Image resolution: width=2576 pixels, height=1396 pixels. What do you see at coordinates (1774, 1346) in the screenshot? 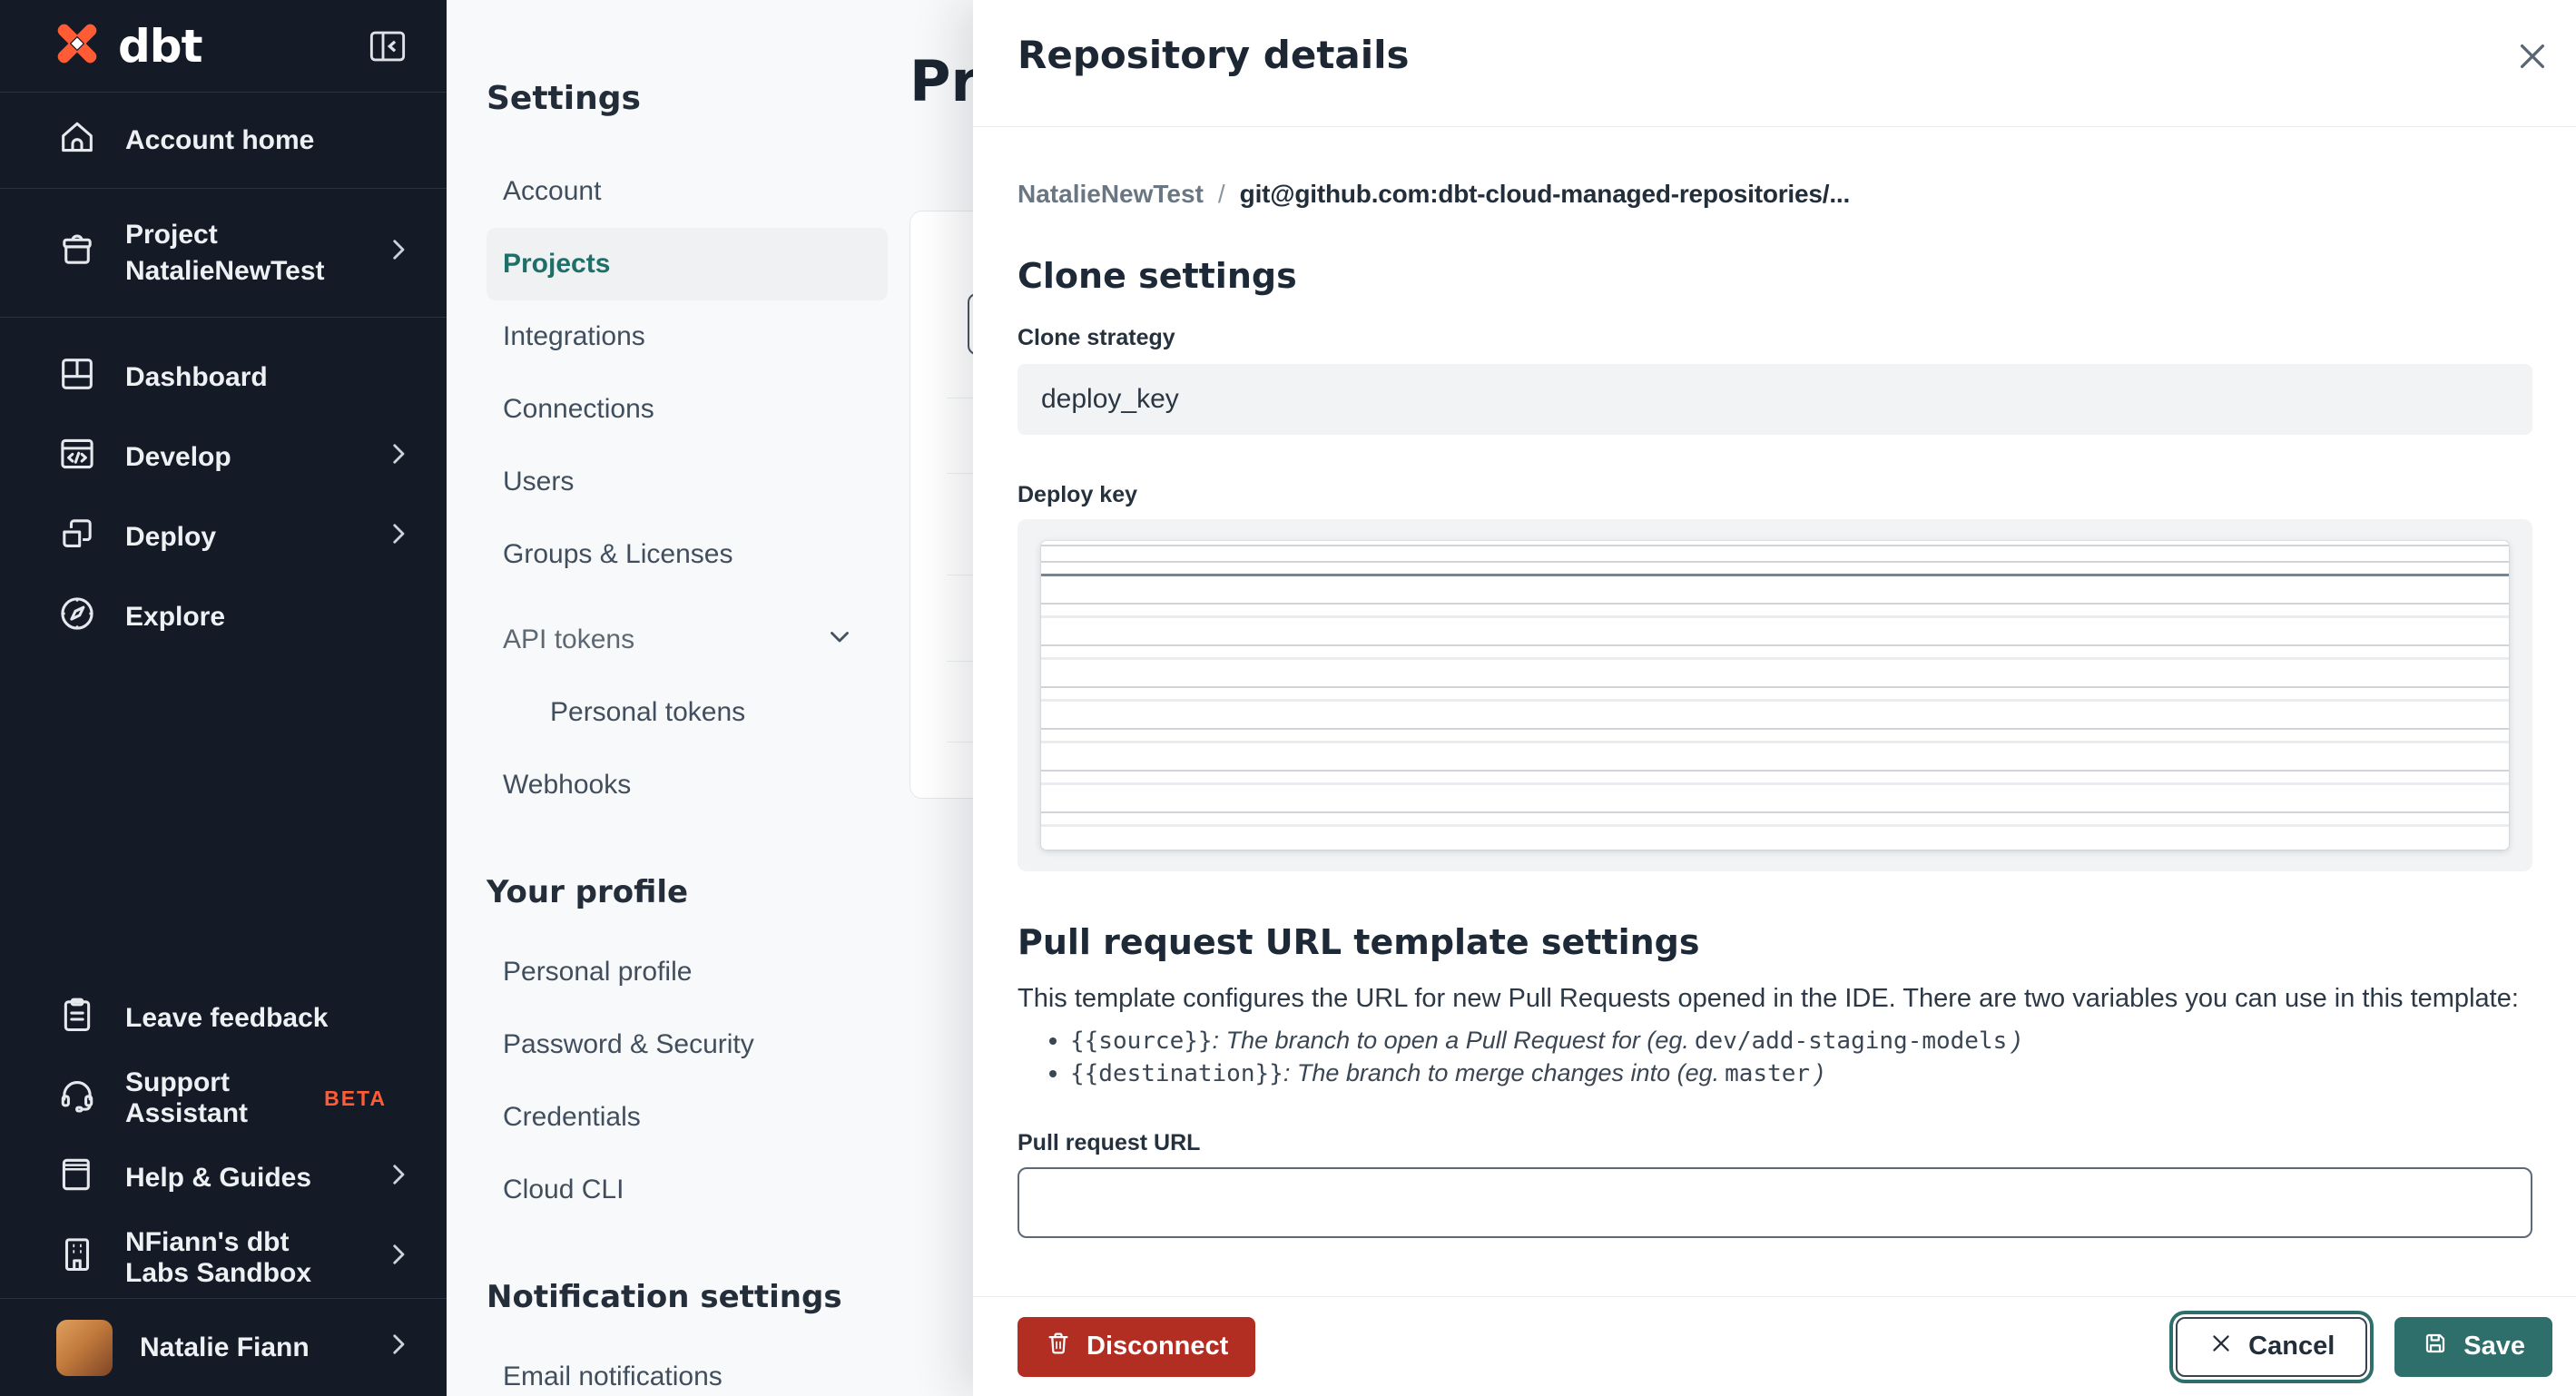
I see `drawer-footer: Disconnect Cancel Save` at bounding box center [1774, 1346].